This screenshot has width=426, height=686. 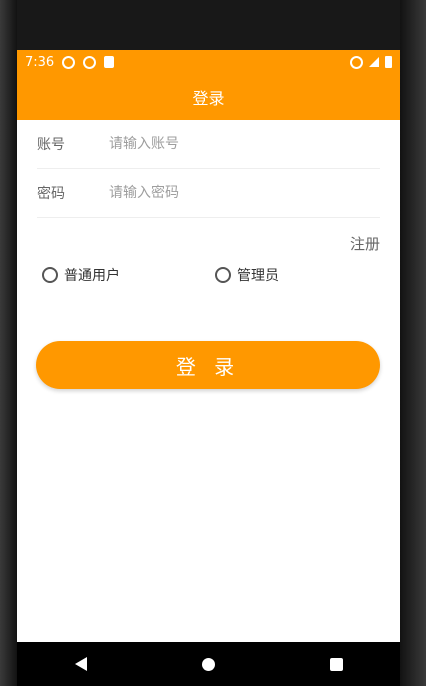 What do you see at coordinates (243, 144) in the screenshot?
I see `account-input` at bounding box center [243, 144].